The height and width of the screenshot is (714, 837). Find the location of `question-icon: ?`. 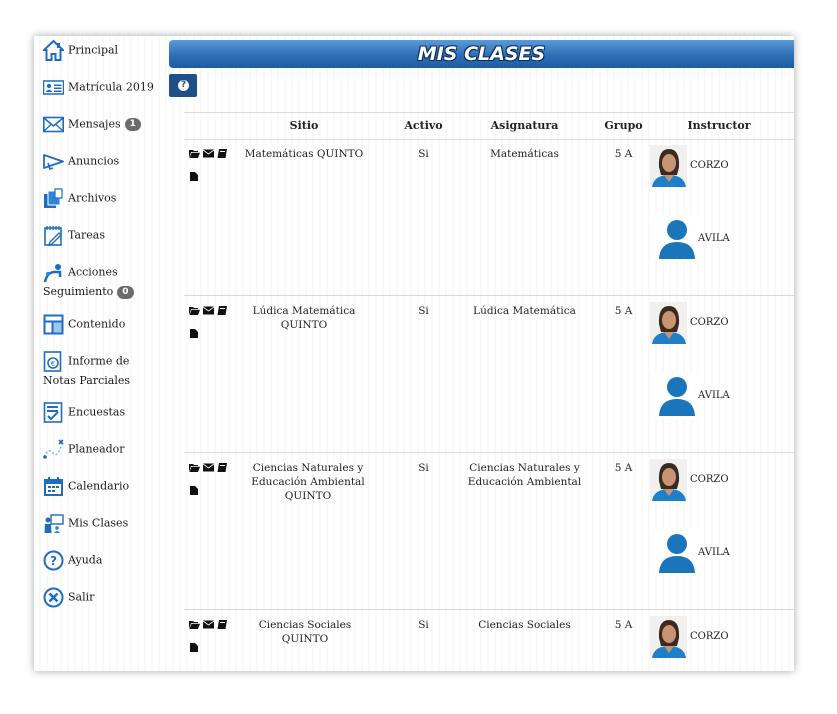

question-icon: ? is located at coordinates (183, 85).